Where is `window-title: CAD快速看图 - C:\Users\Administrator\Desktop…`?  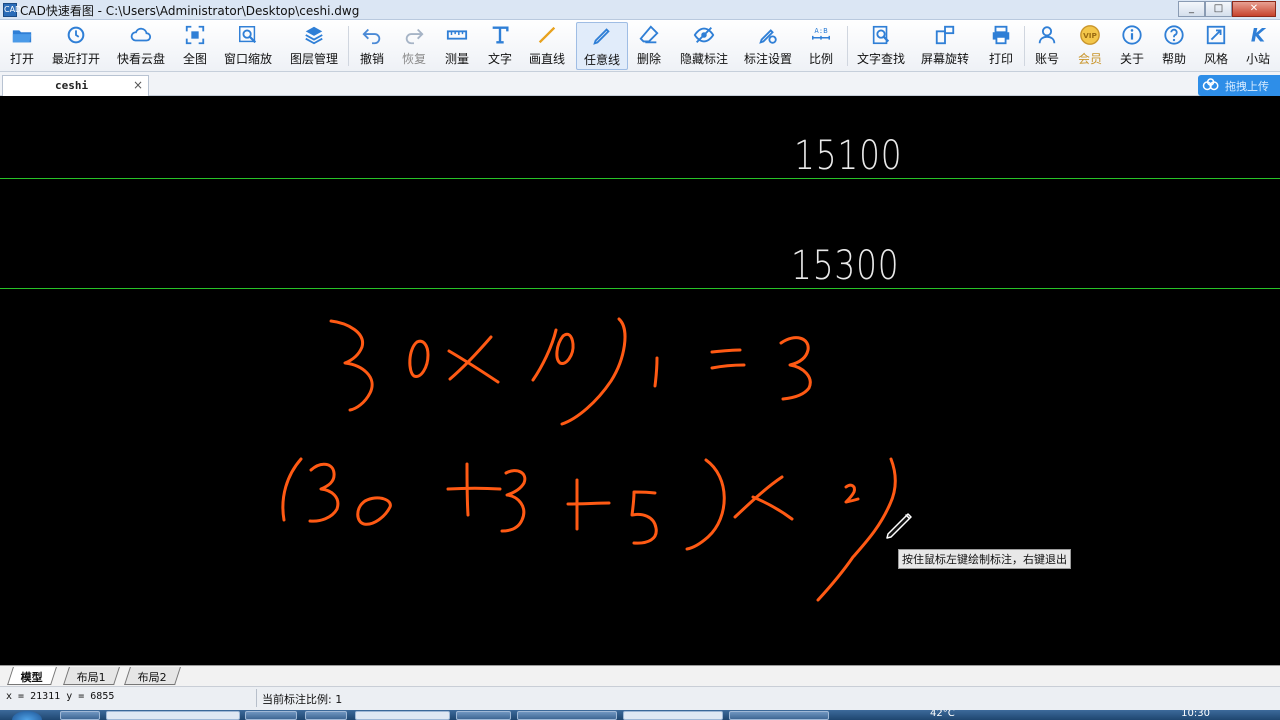 window-title: CAD快速看图 - C:\Users\Administrator\Desktop… is located at coordinates (190, 11).